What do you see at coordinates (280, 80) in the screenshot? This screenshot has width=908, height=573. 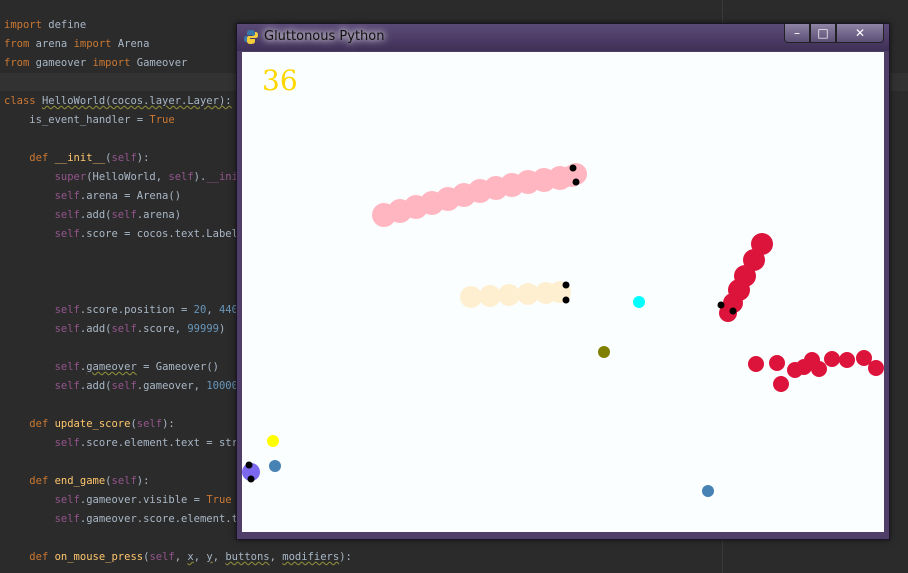 I see `score-label: 36` at bounding box center [280, 80].